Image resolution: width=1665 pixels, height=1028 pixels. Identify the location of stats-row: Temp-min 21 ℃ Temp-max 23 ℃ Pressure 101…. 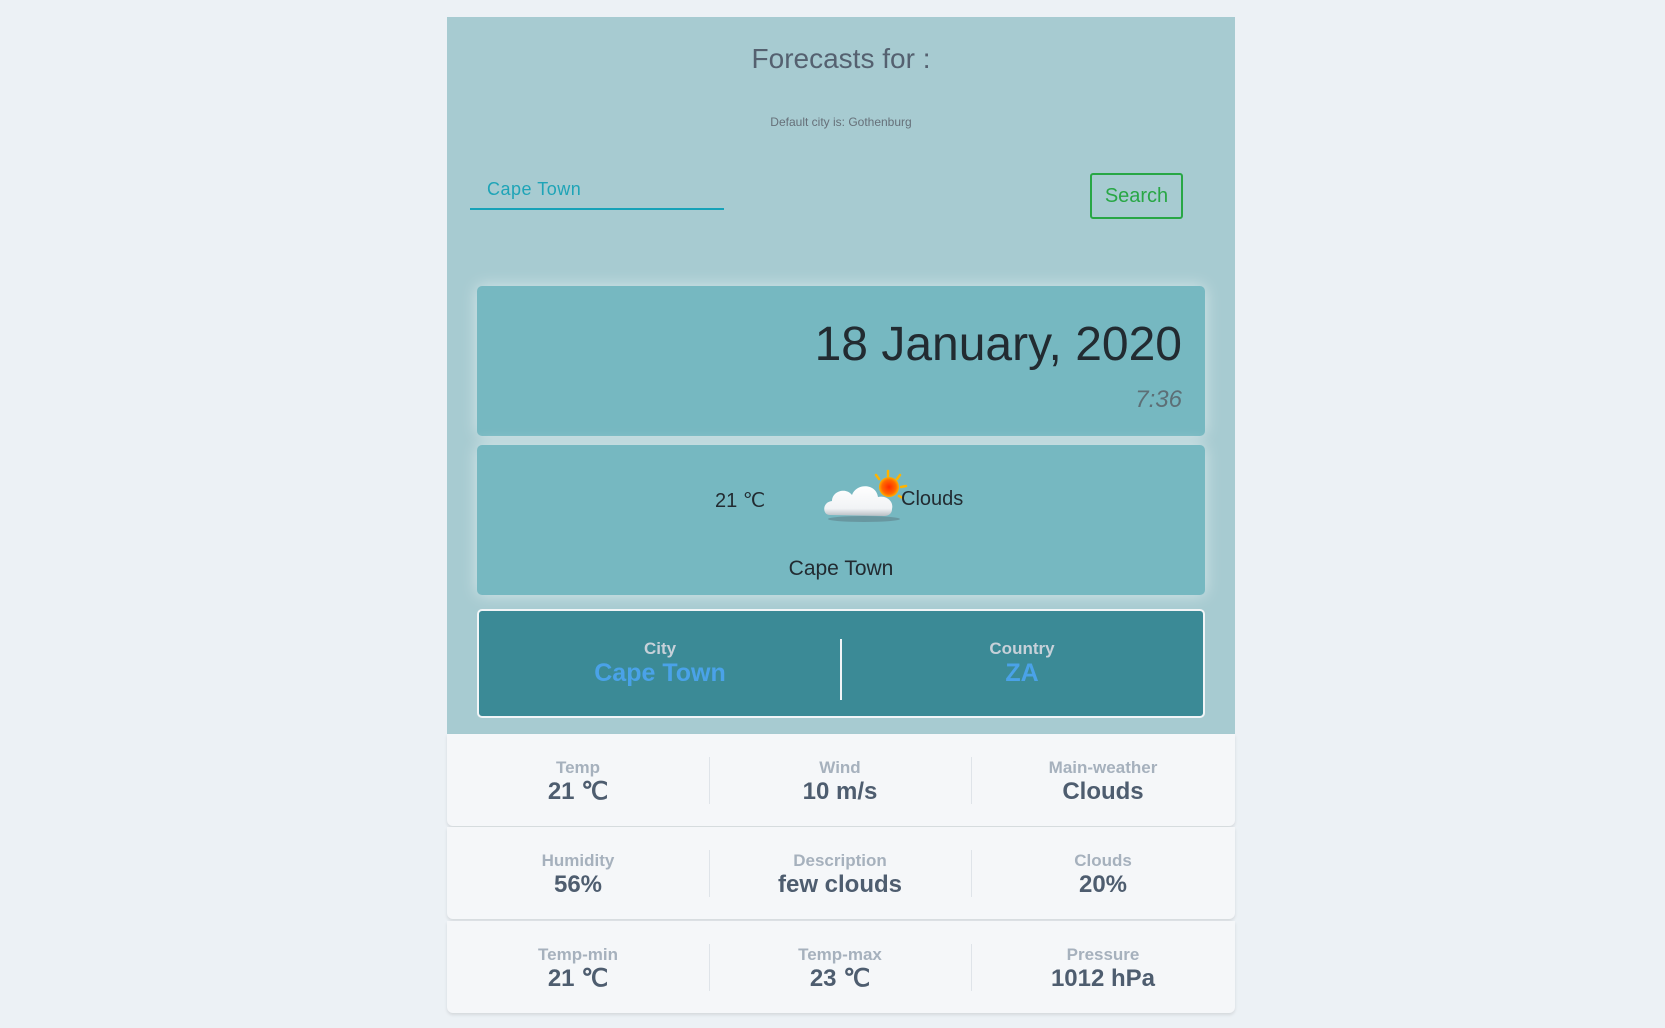
(841, 967).